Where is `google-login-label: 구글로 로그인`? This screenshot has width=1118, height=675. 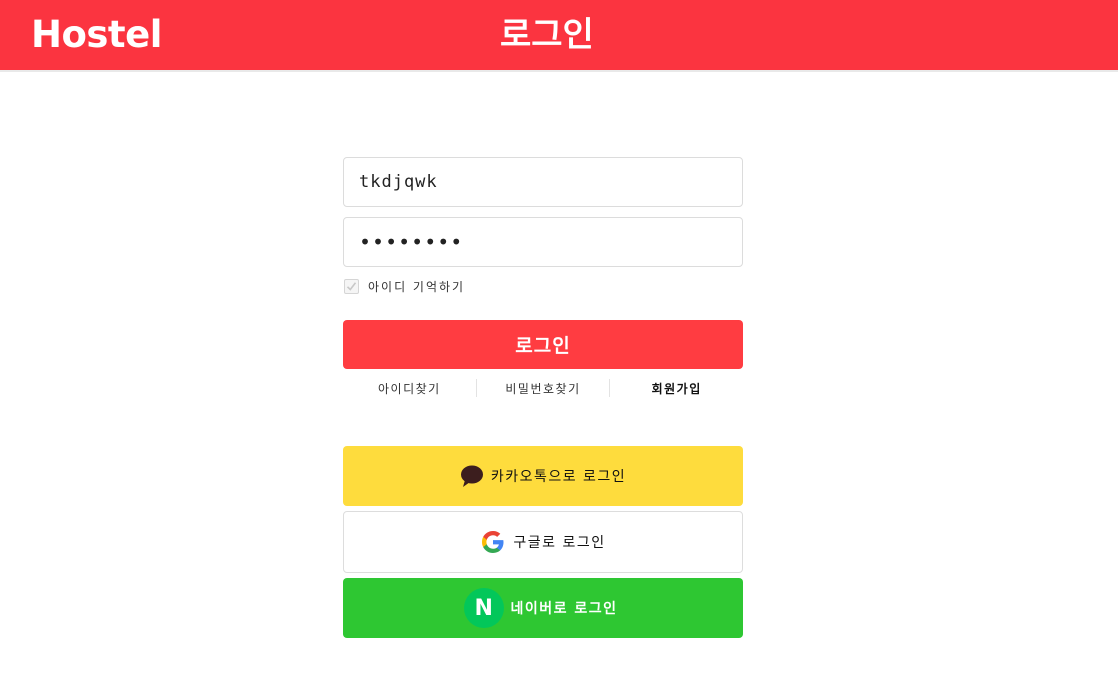
google-login-label: 구글로 로그인 is located at coordinates (559, 543).